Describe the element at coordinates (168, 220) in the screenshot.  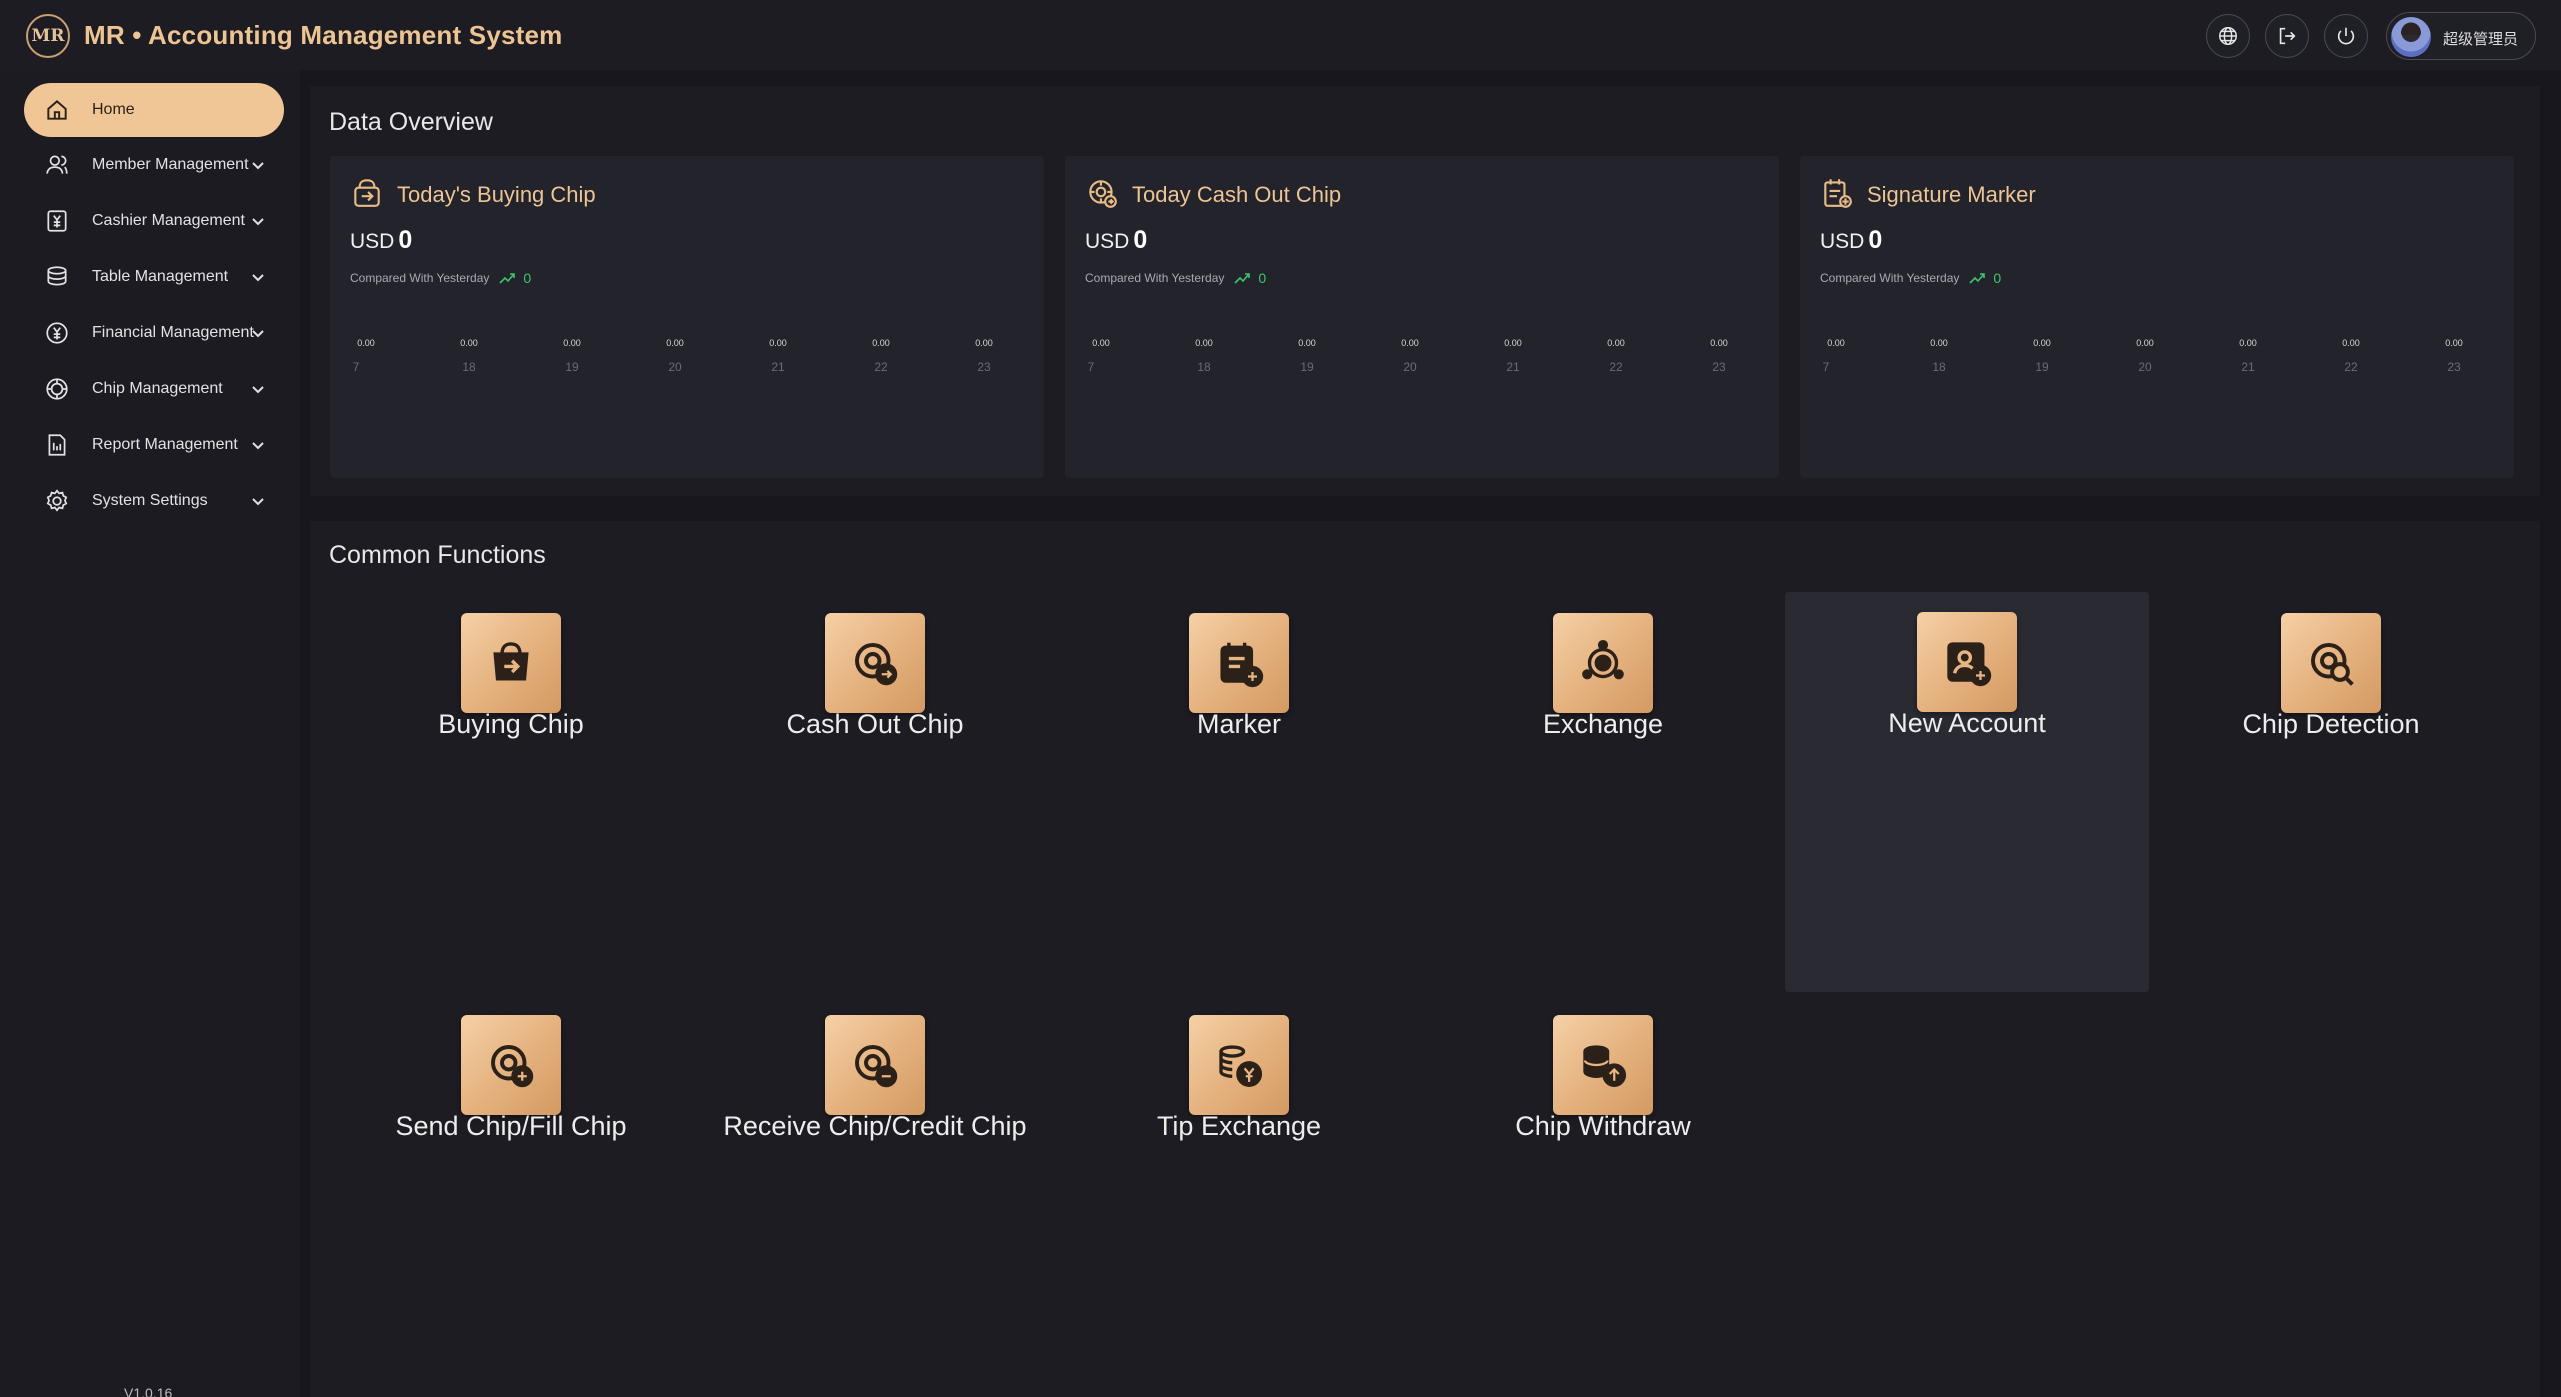
I see `sidebar-item-label: Cashier Management` at that location.